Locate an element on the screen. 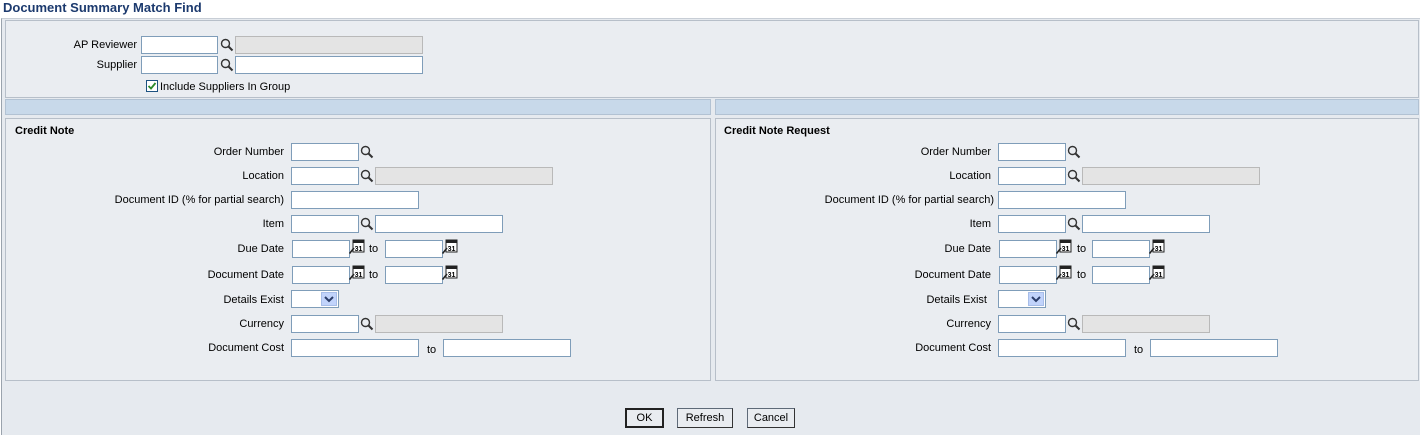  cn-document-cost-to-input is located at coordinates (507, 348).